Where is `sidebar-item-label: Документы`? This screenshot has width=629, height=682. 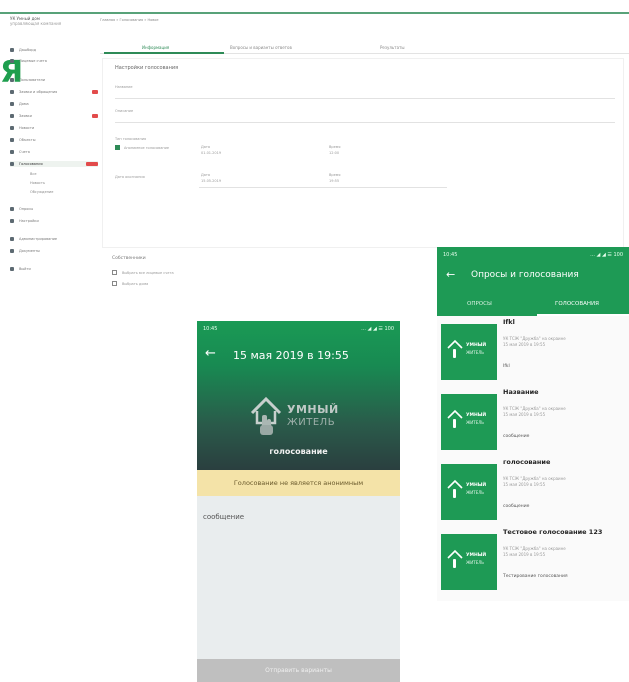
sidebar-item-label: Документы is located at coordinates (29, 251).